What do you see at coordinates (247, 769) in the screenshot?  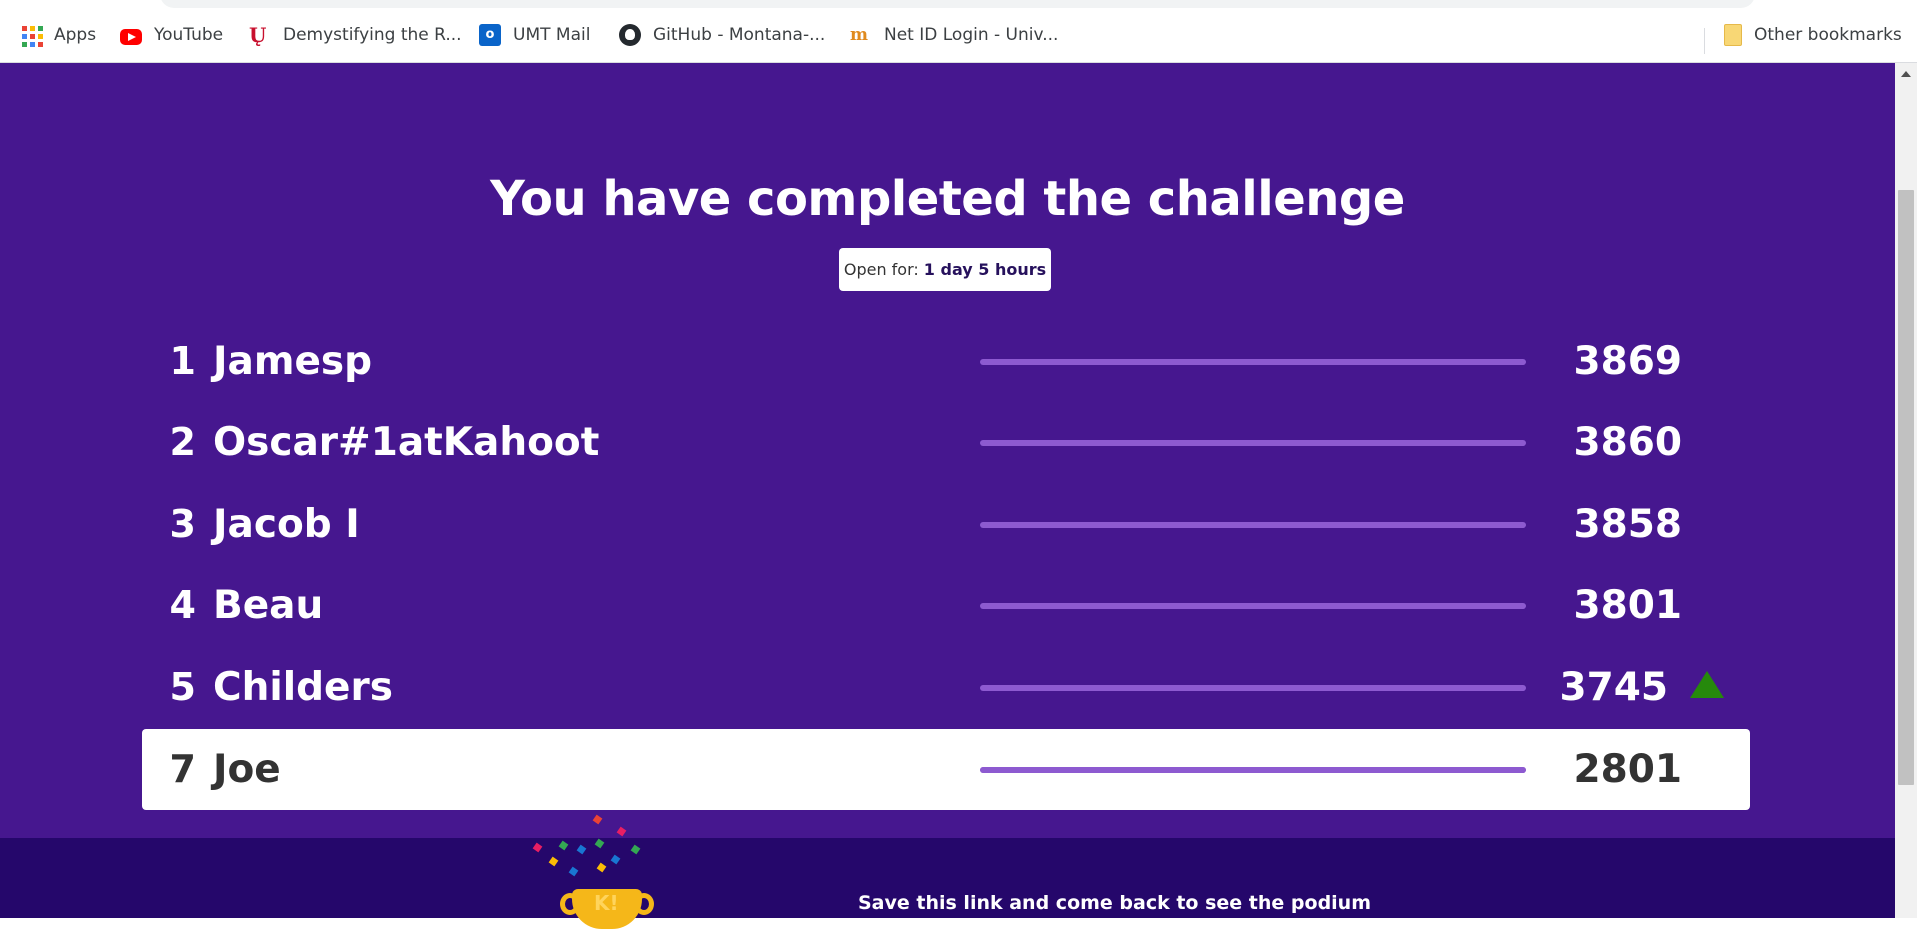 I see `player-name: Joe` at bounding box center [247, 769].